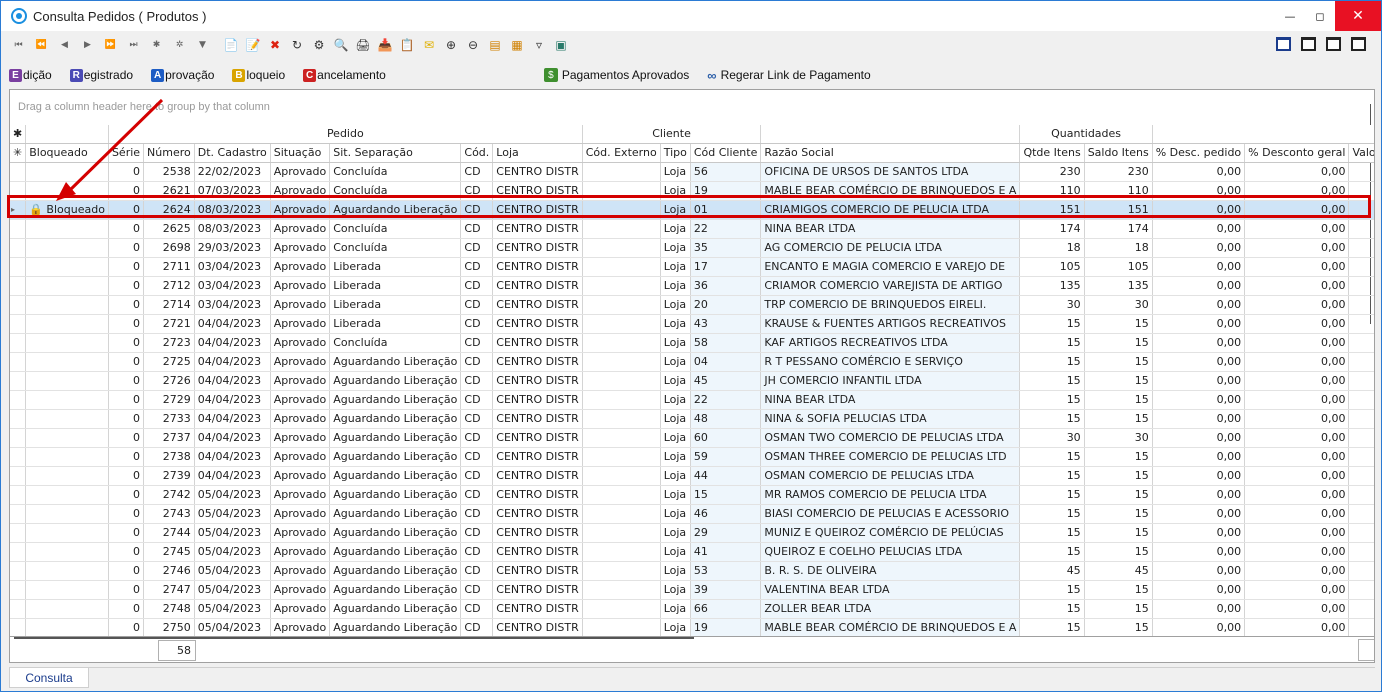  Describe the element at coordinates (1118, 229) in the screenshot. I see `table-cell: 174` at that location.